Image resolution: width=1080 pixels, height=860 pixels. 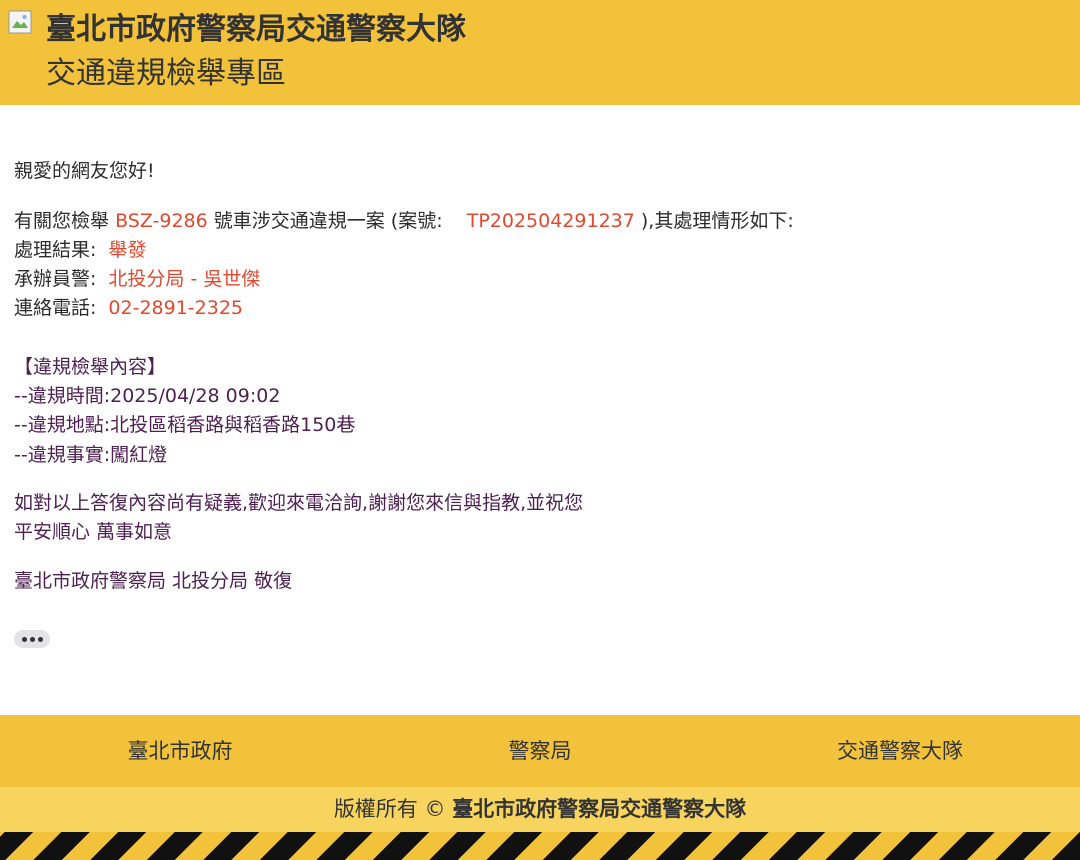 I want to click on footer-nav: 臺北市政府 警察局 交通警察大隊, so click(x=540, y=751).